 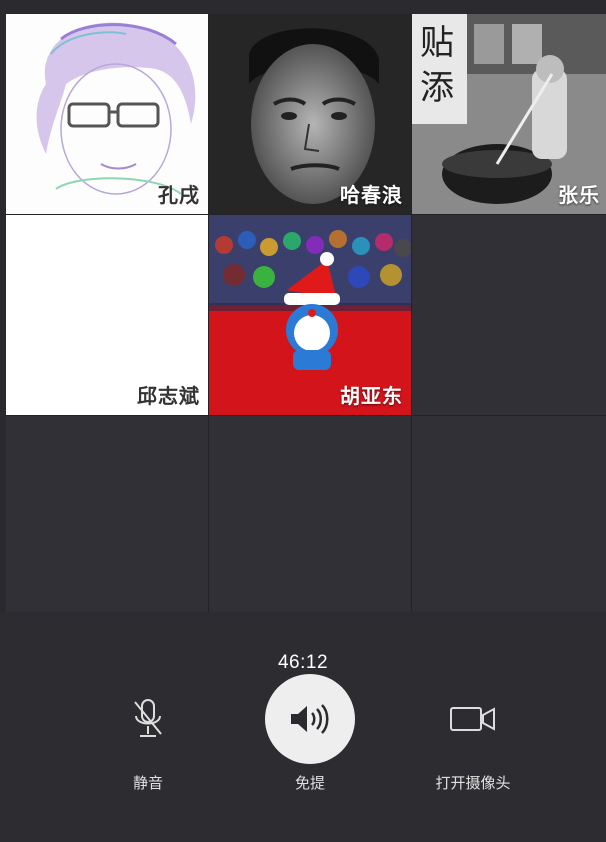 What do you see at coordinates (107, 315) in the screenshot?
I see `participant-tile: 邱志斌` at bounding box center [107, 315].